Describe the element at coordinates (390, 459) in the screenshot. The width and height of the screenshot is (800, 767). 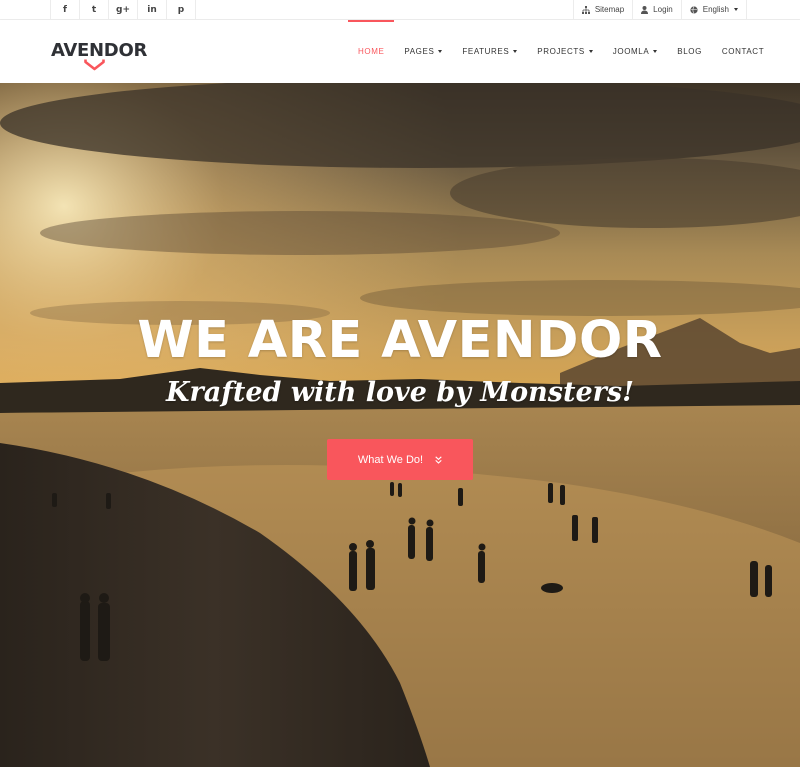
I see `cta-label: What We Do!` at that location.